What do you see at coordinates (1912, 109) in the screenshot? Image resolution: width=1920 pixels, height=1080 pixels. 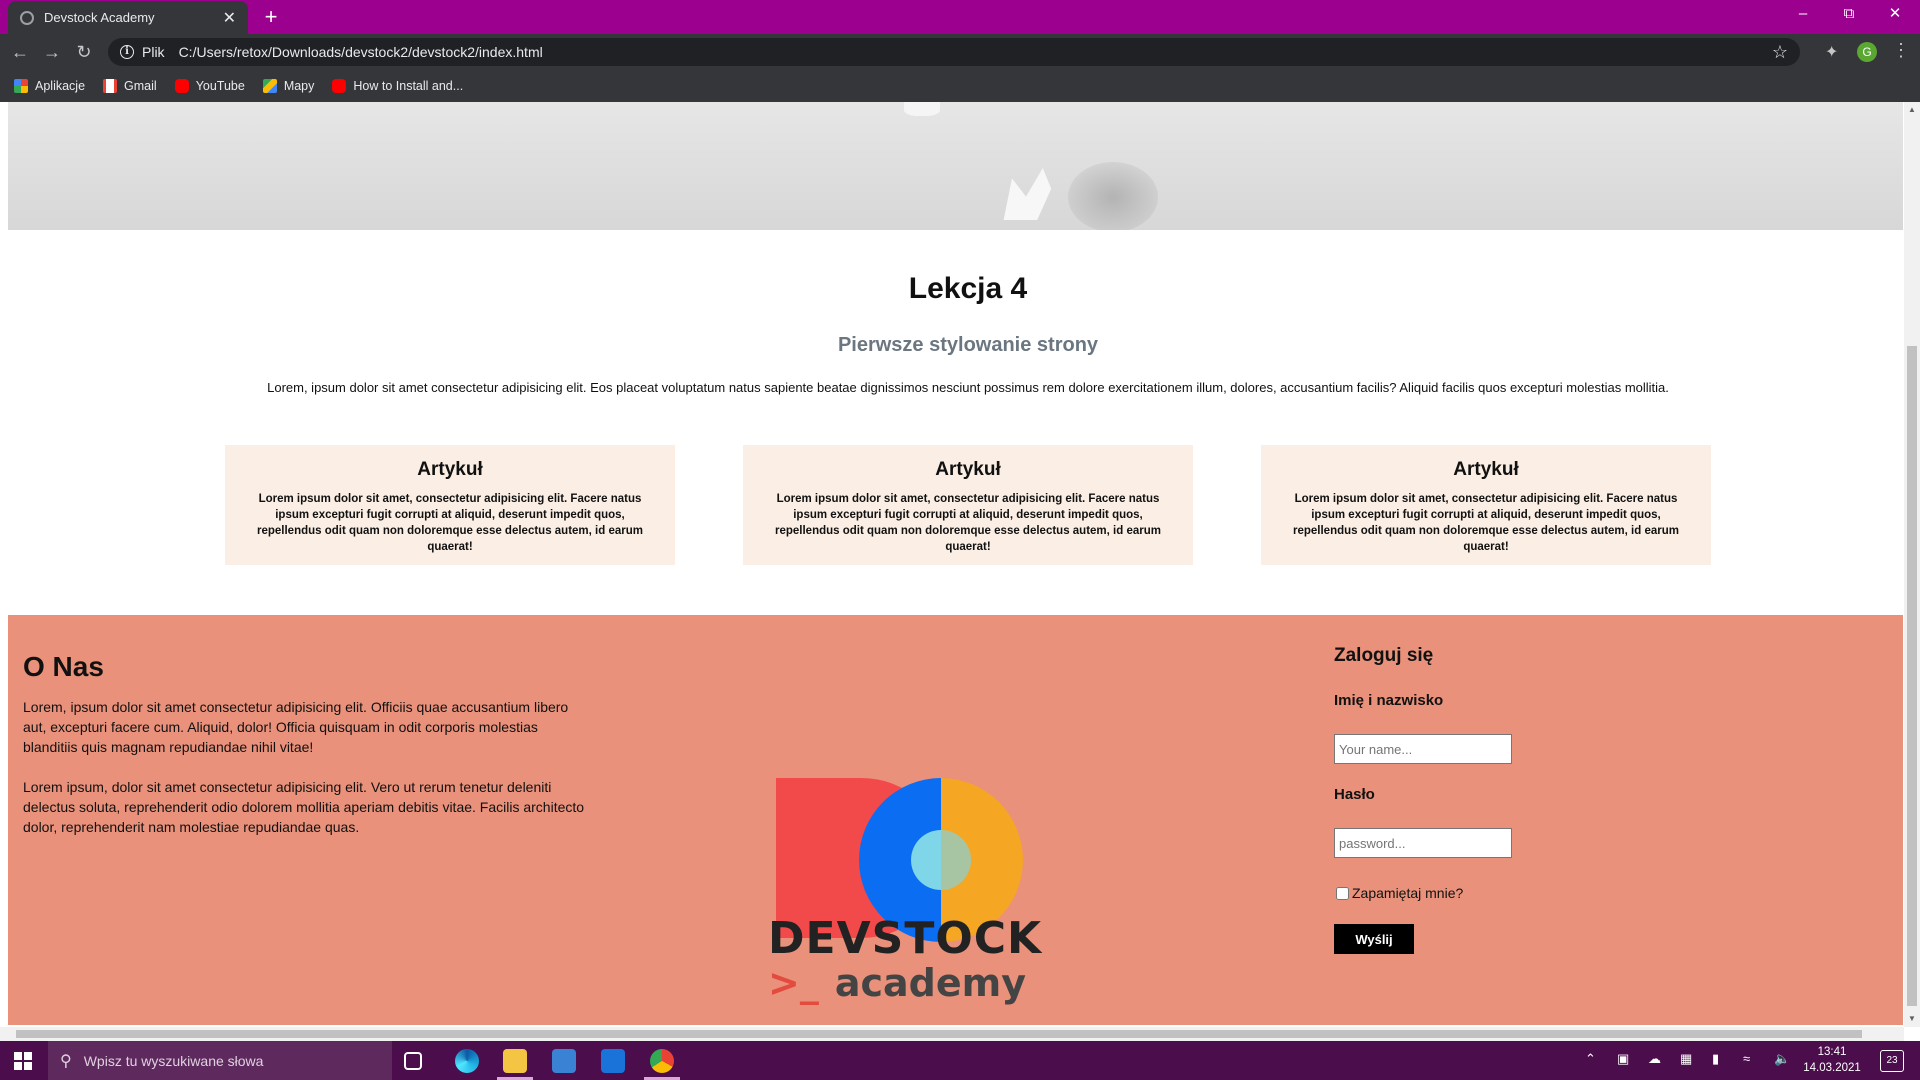 I see `scroll-up-icon: ▲` at bounding box center [1912, 109].